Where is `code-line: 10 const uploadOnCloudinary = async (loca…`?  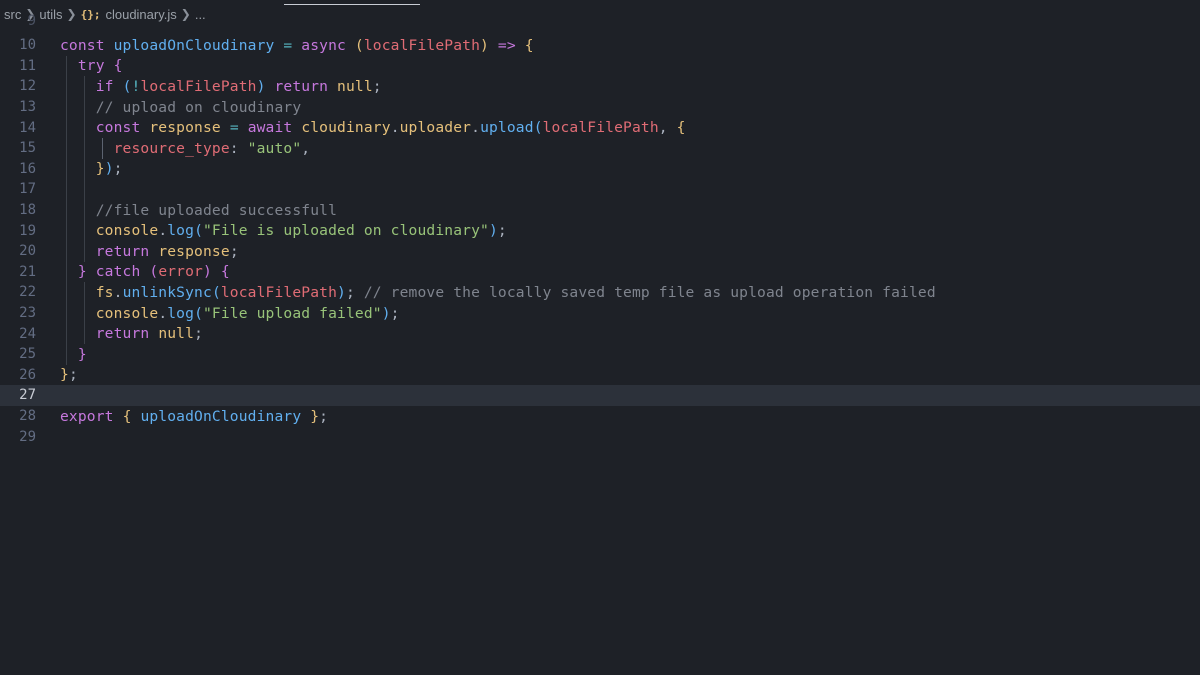 code-line: 10 const uploadOnCloudinary = async (loca… is located at coordinates (600, 45).